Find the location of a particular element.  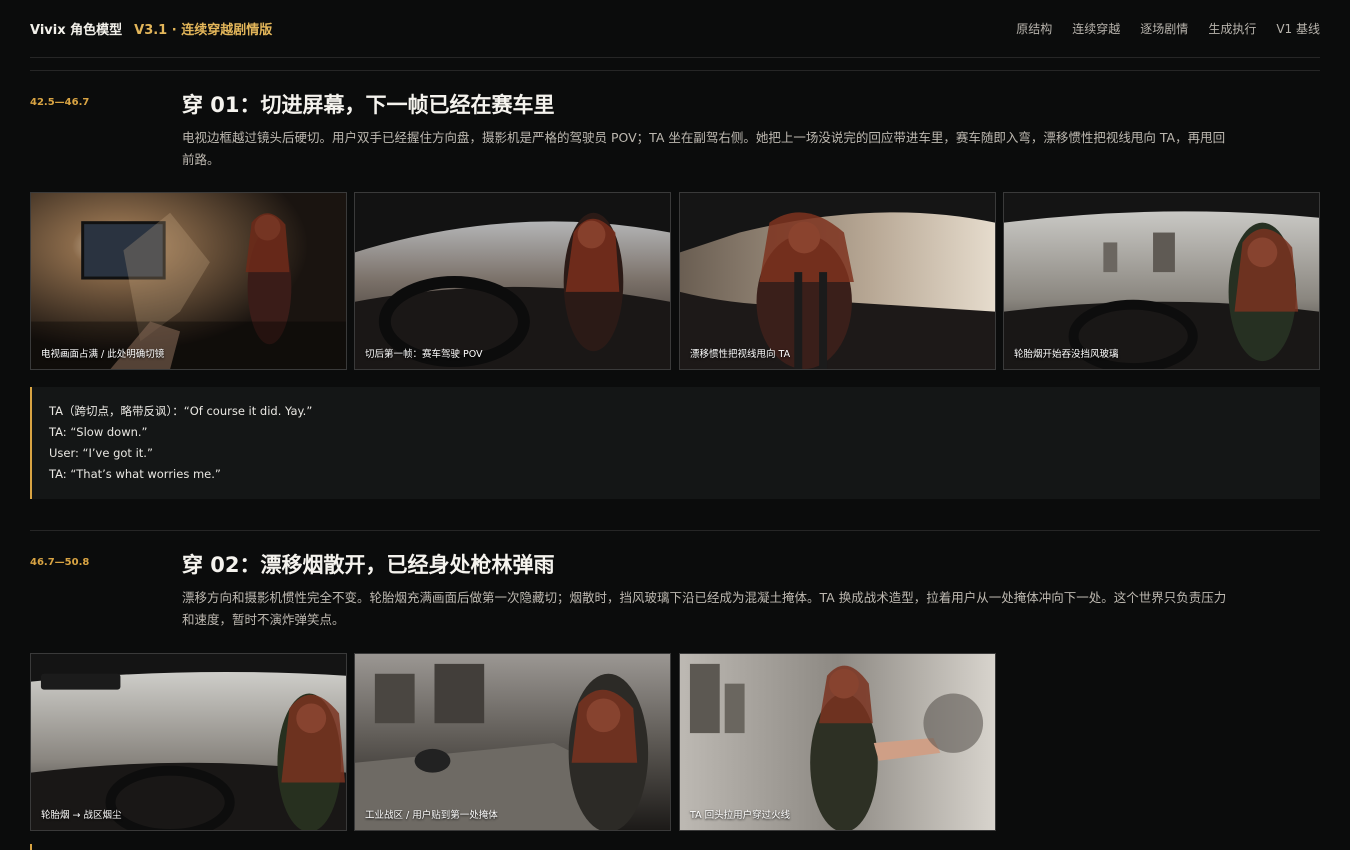

dialogue-line: TA: “That’s what worries me.” is located at coordinates (135, 474).